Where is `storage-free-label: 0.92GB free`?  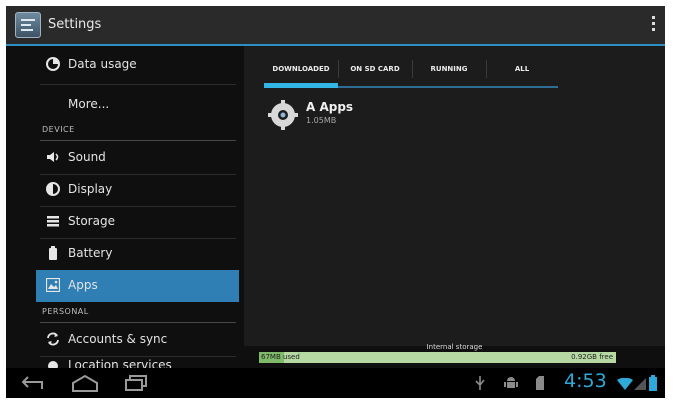 storage-free-label: 0.92GB free is located at coordinates (592, 357).